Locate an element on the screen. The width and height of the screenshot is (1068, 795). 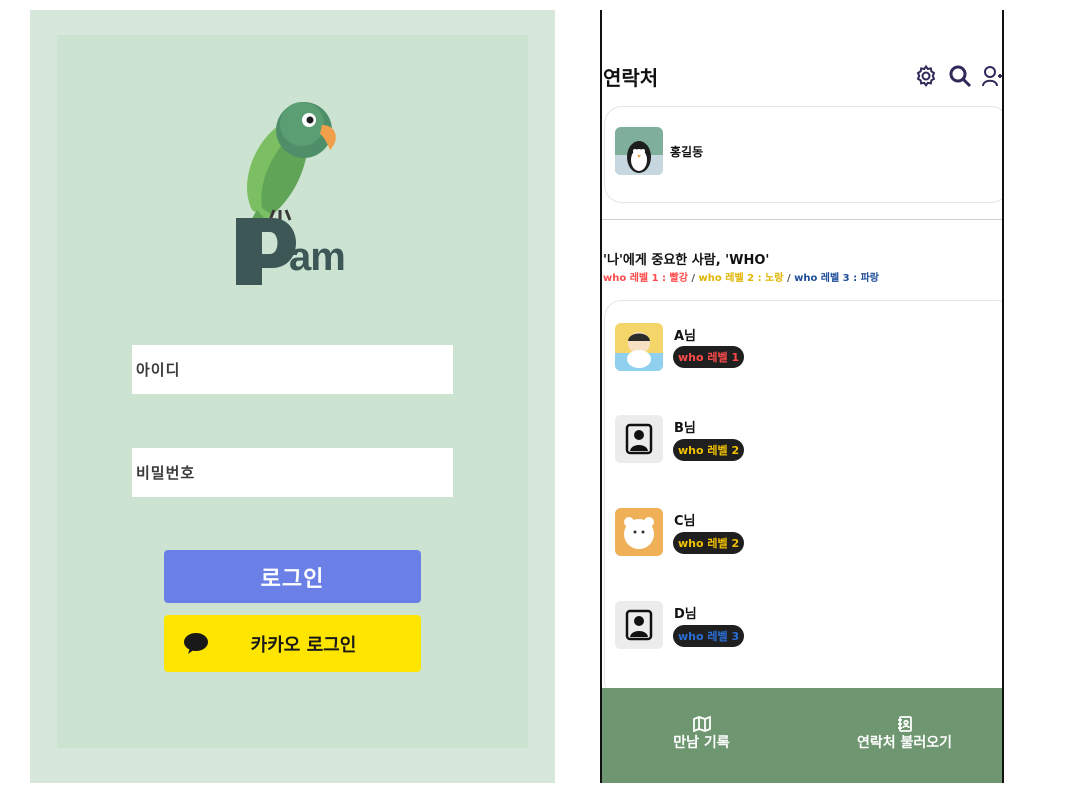
bear-avatar is located at coordinates (639, 532).